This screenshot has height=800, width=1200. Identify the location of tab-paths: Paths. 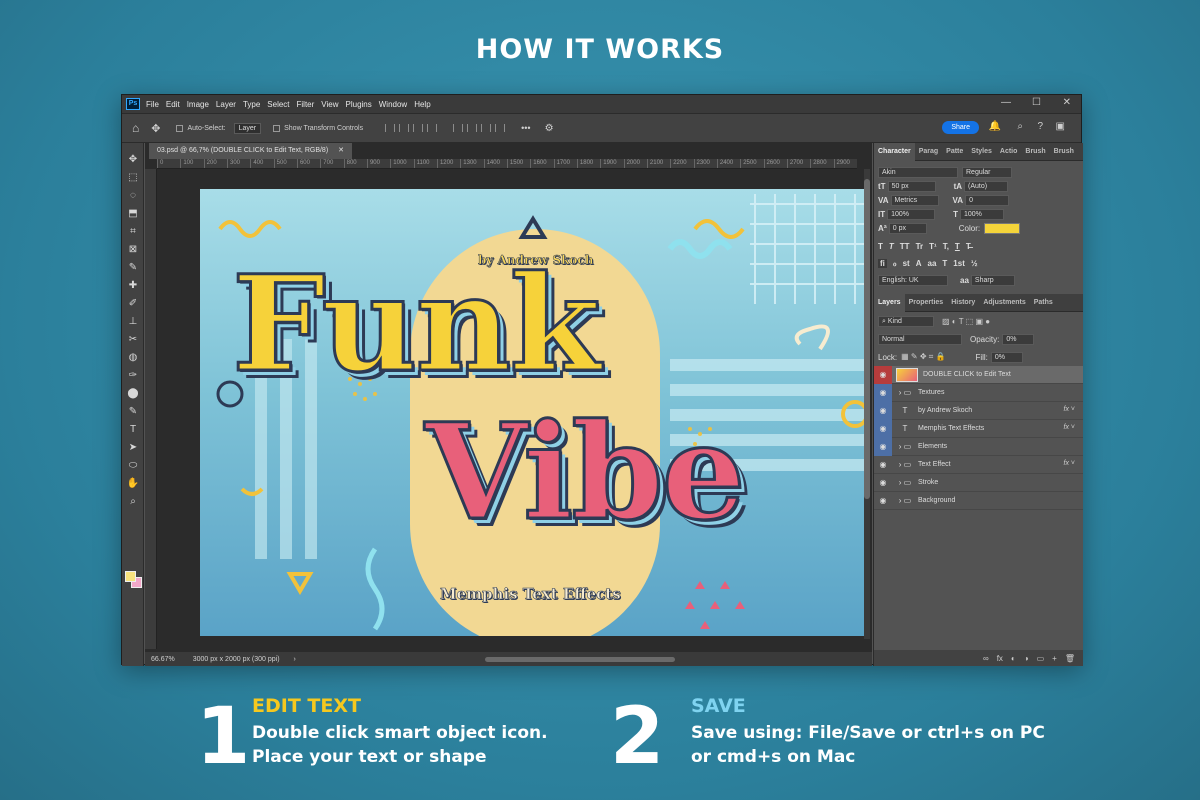
(1043, 302).